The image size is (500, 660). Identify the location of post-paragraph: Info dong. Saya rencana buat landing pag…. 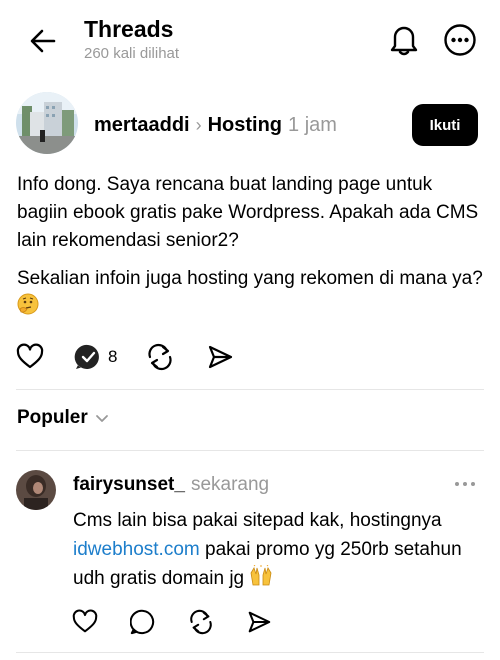
(248, 212).